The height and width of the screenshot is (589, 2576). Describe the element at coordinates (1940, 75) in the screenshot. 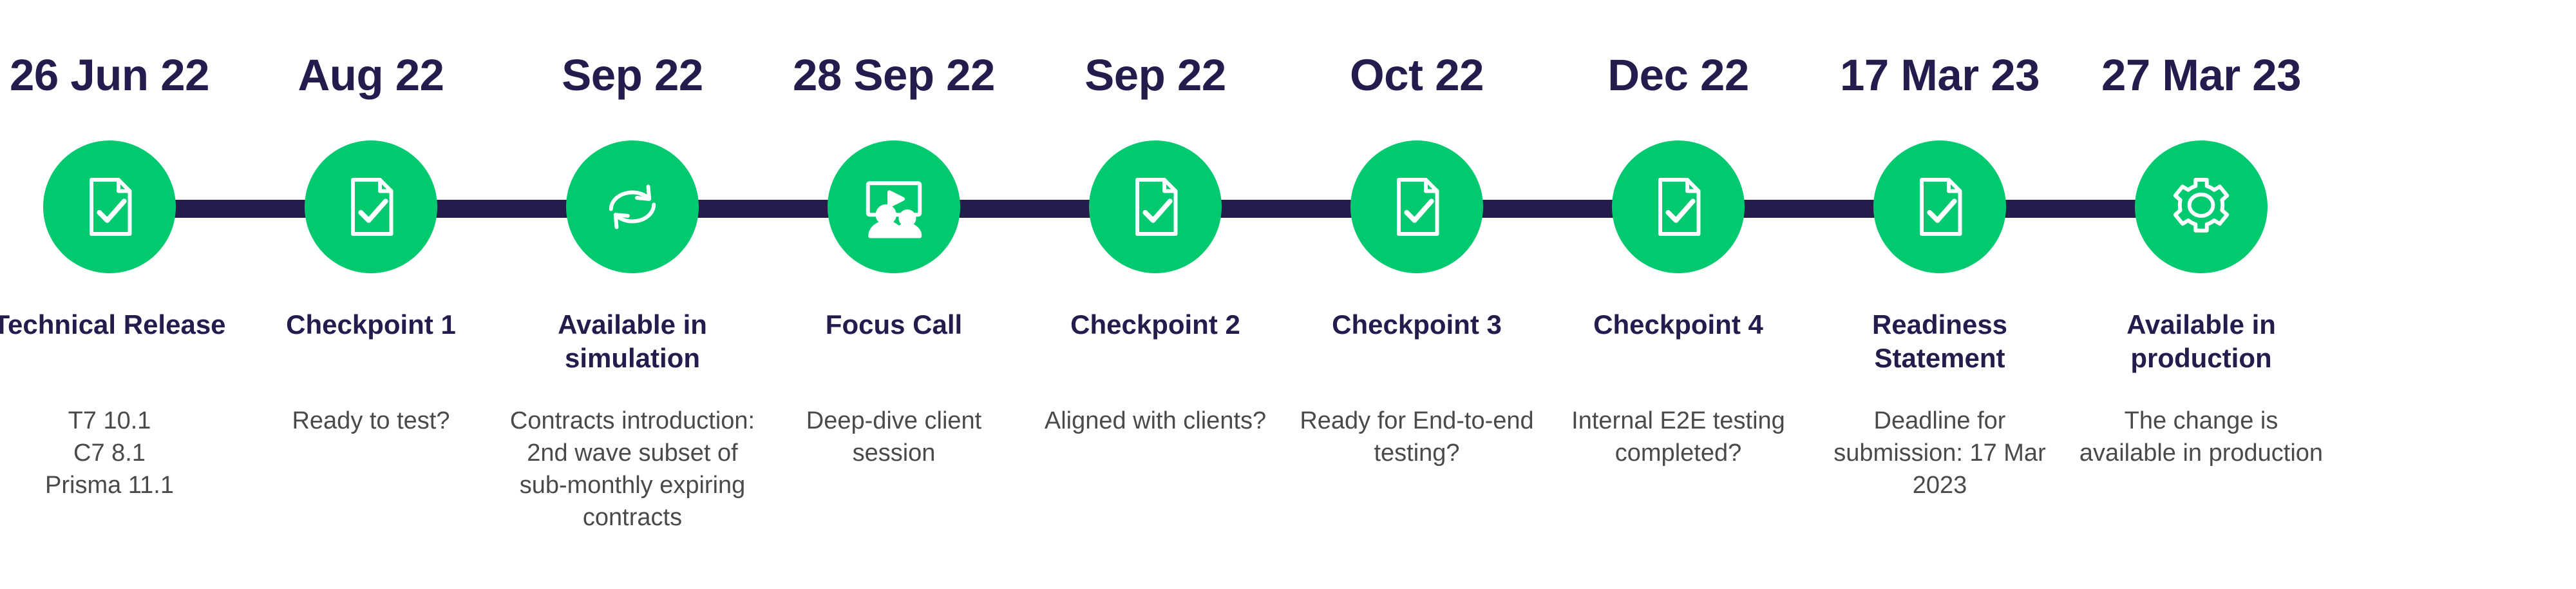

I see `milestone-date: 17 Mar 23` at that location.